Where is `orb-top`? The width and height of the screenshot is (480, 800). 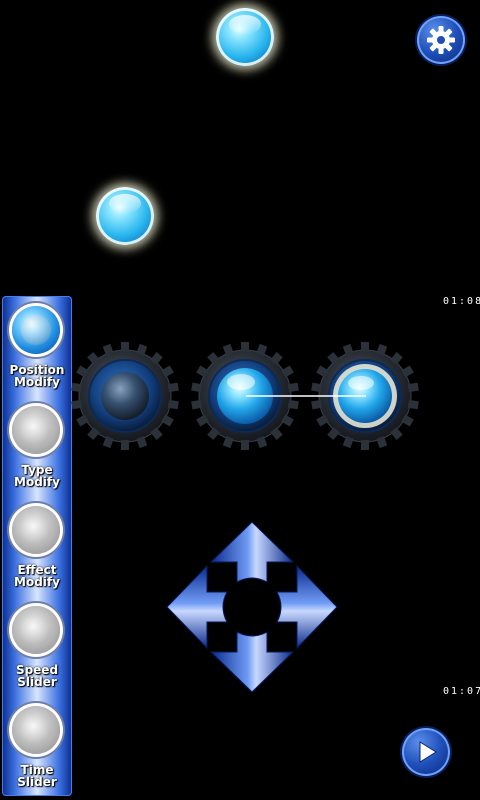
orb-top is located at coordinates (245, 37).